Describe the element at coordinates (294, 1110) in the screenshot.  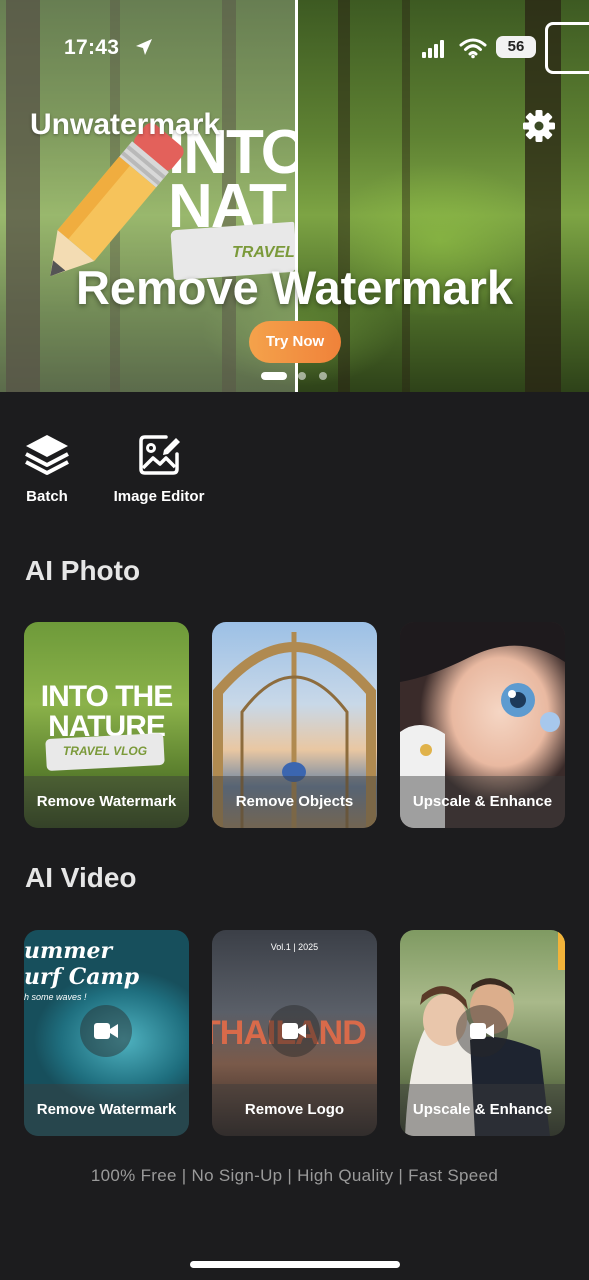
I see `card-label: Remove Logo` at that location.